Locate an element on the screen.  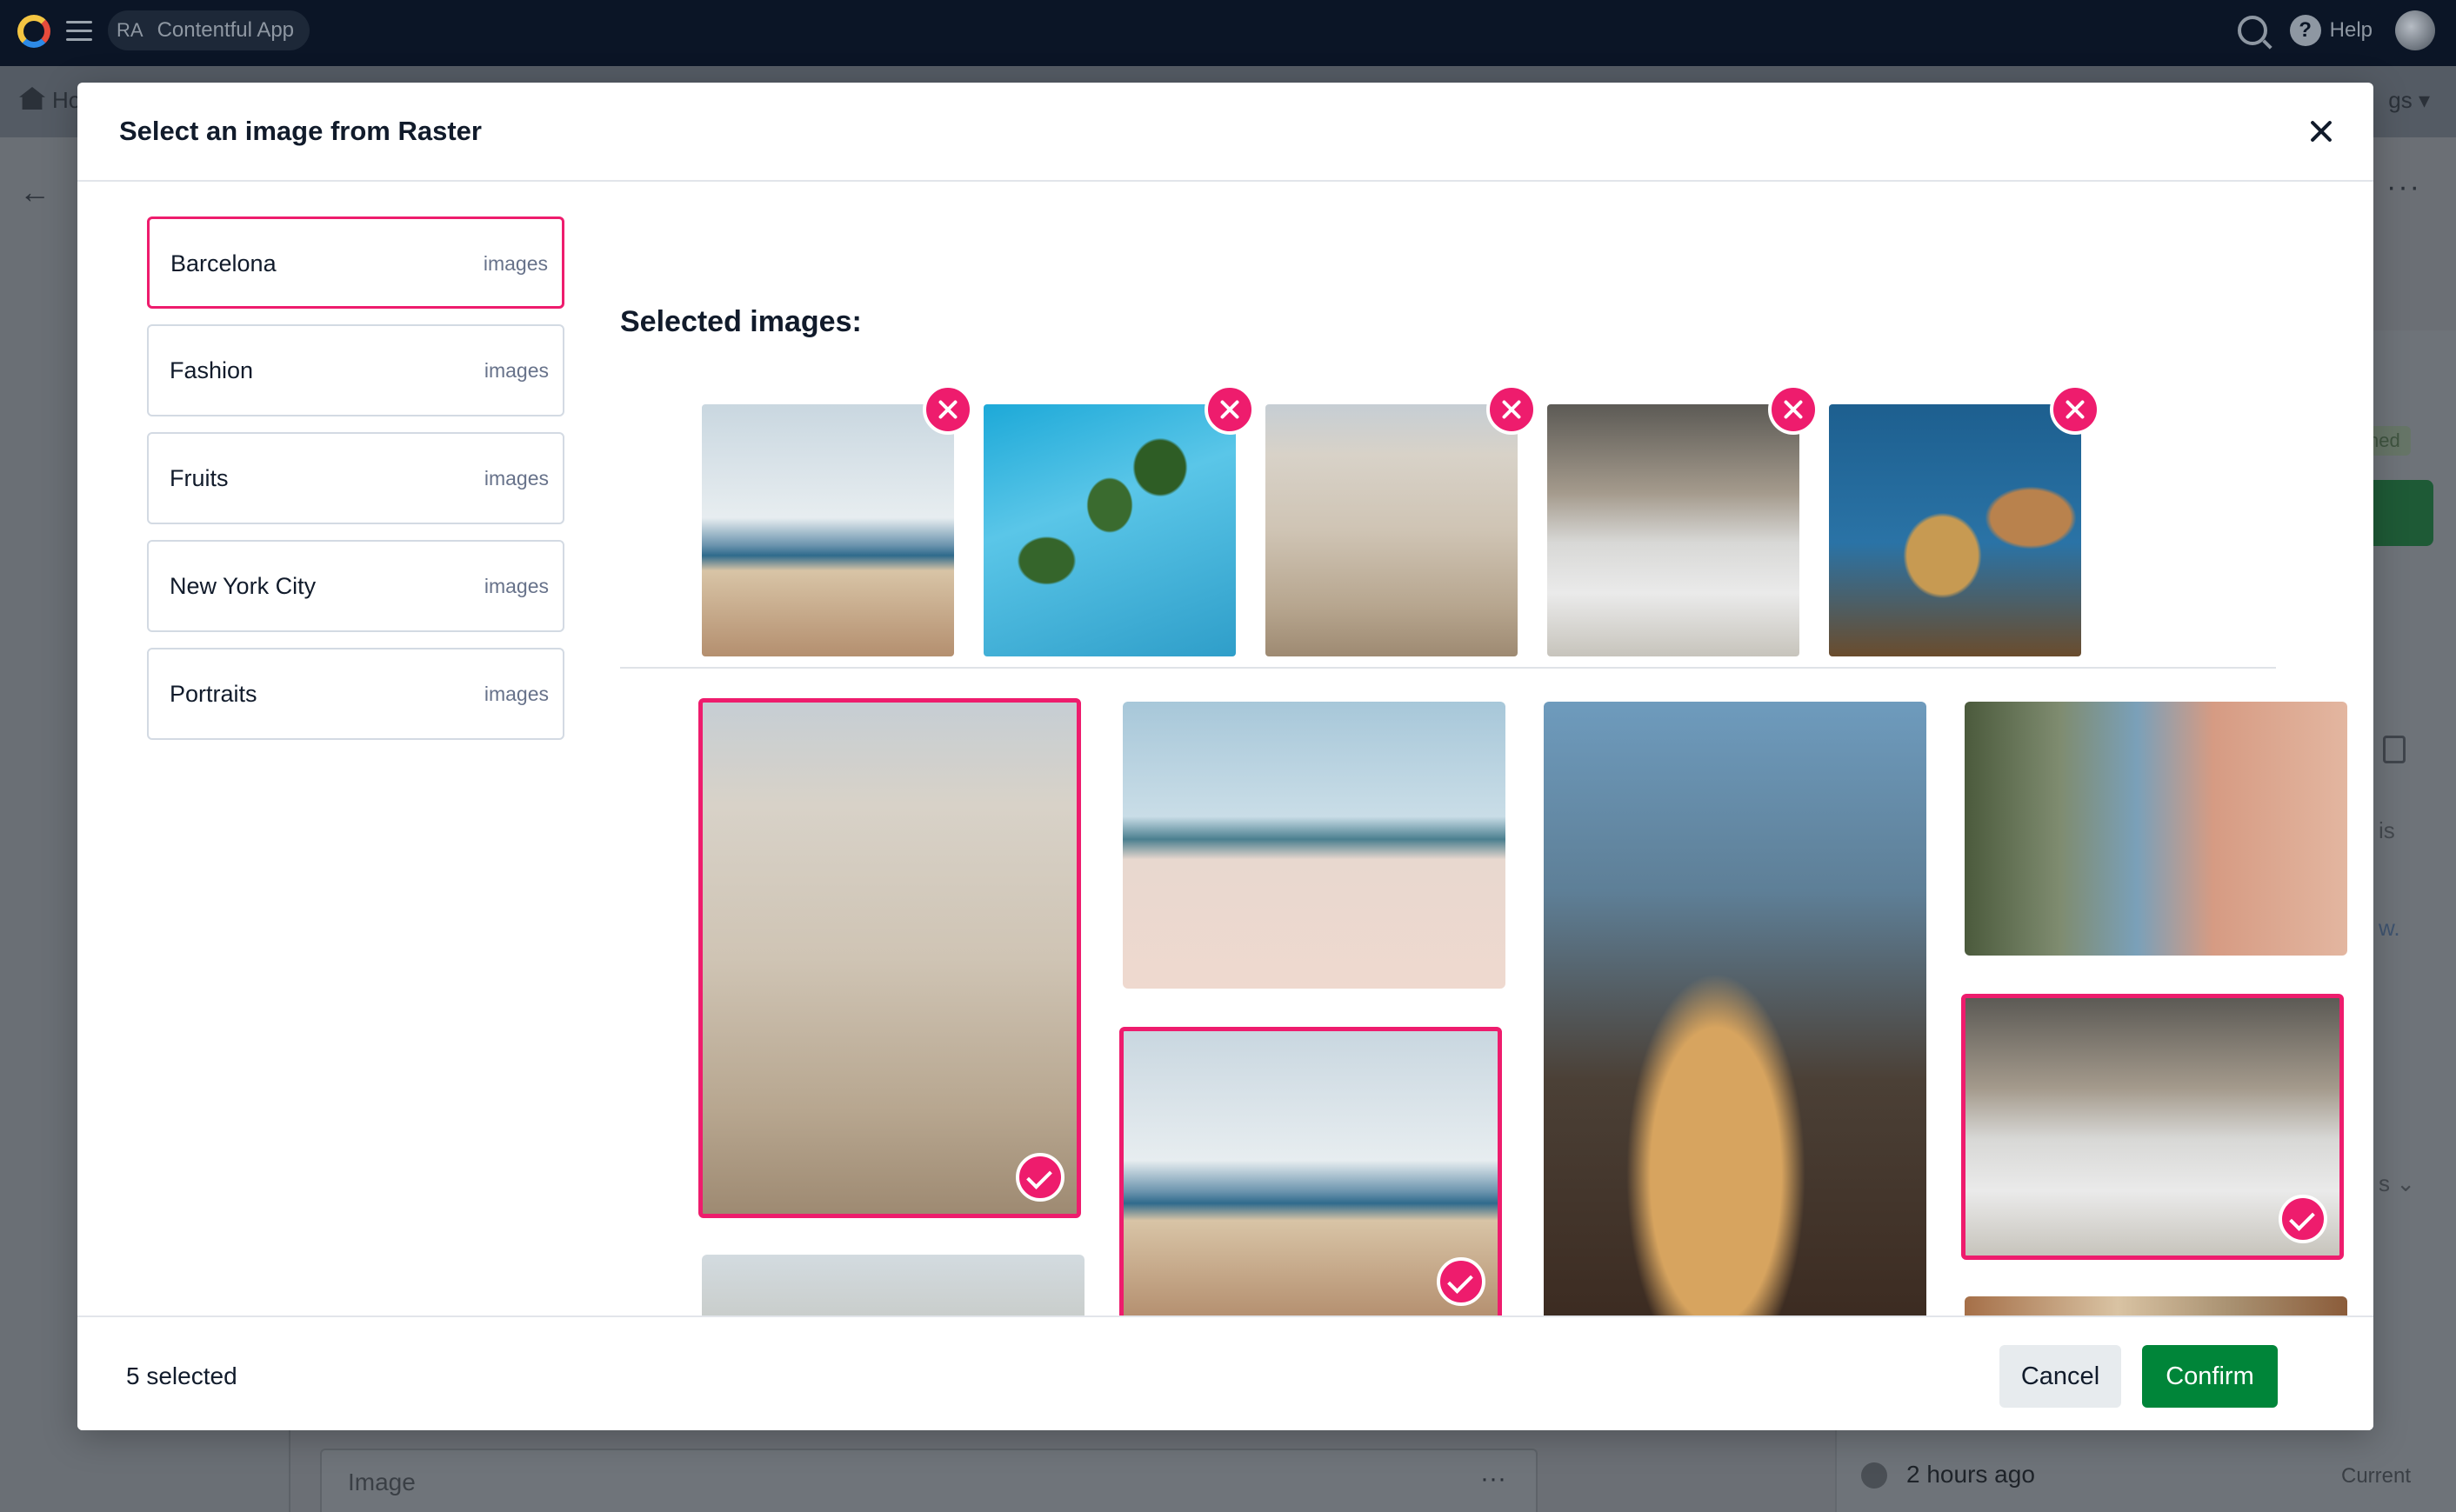
image-tile-street-musicians is located at coordinates (2152, 1127).